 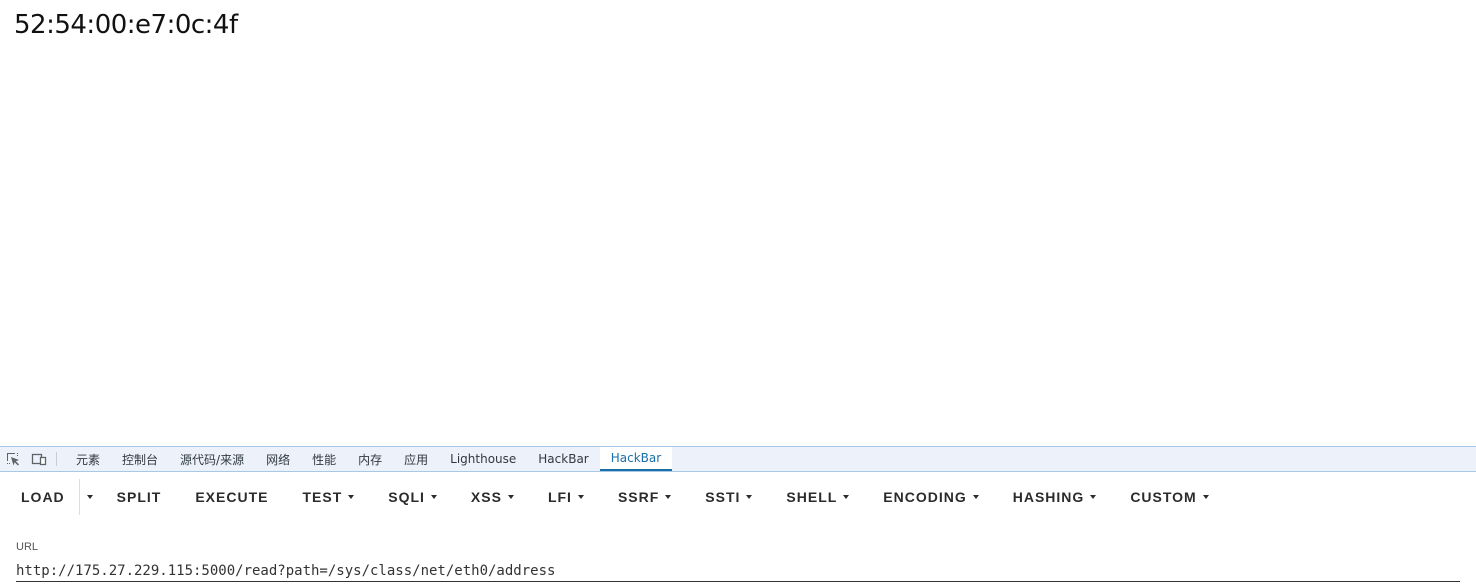 I want to click on encoding-button: ENCODING, so click(x=930, y=497).